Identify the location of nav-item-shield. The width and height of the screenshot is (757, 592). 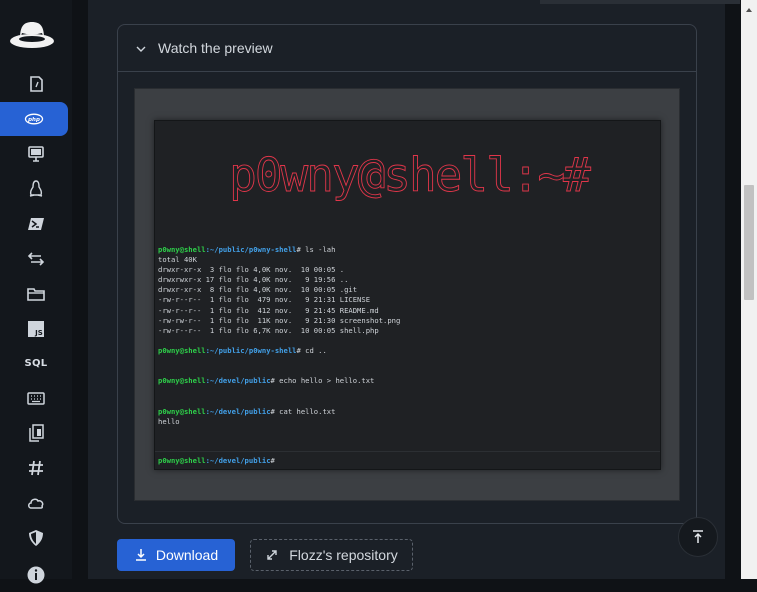
(36, 538).